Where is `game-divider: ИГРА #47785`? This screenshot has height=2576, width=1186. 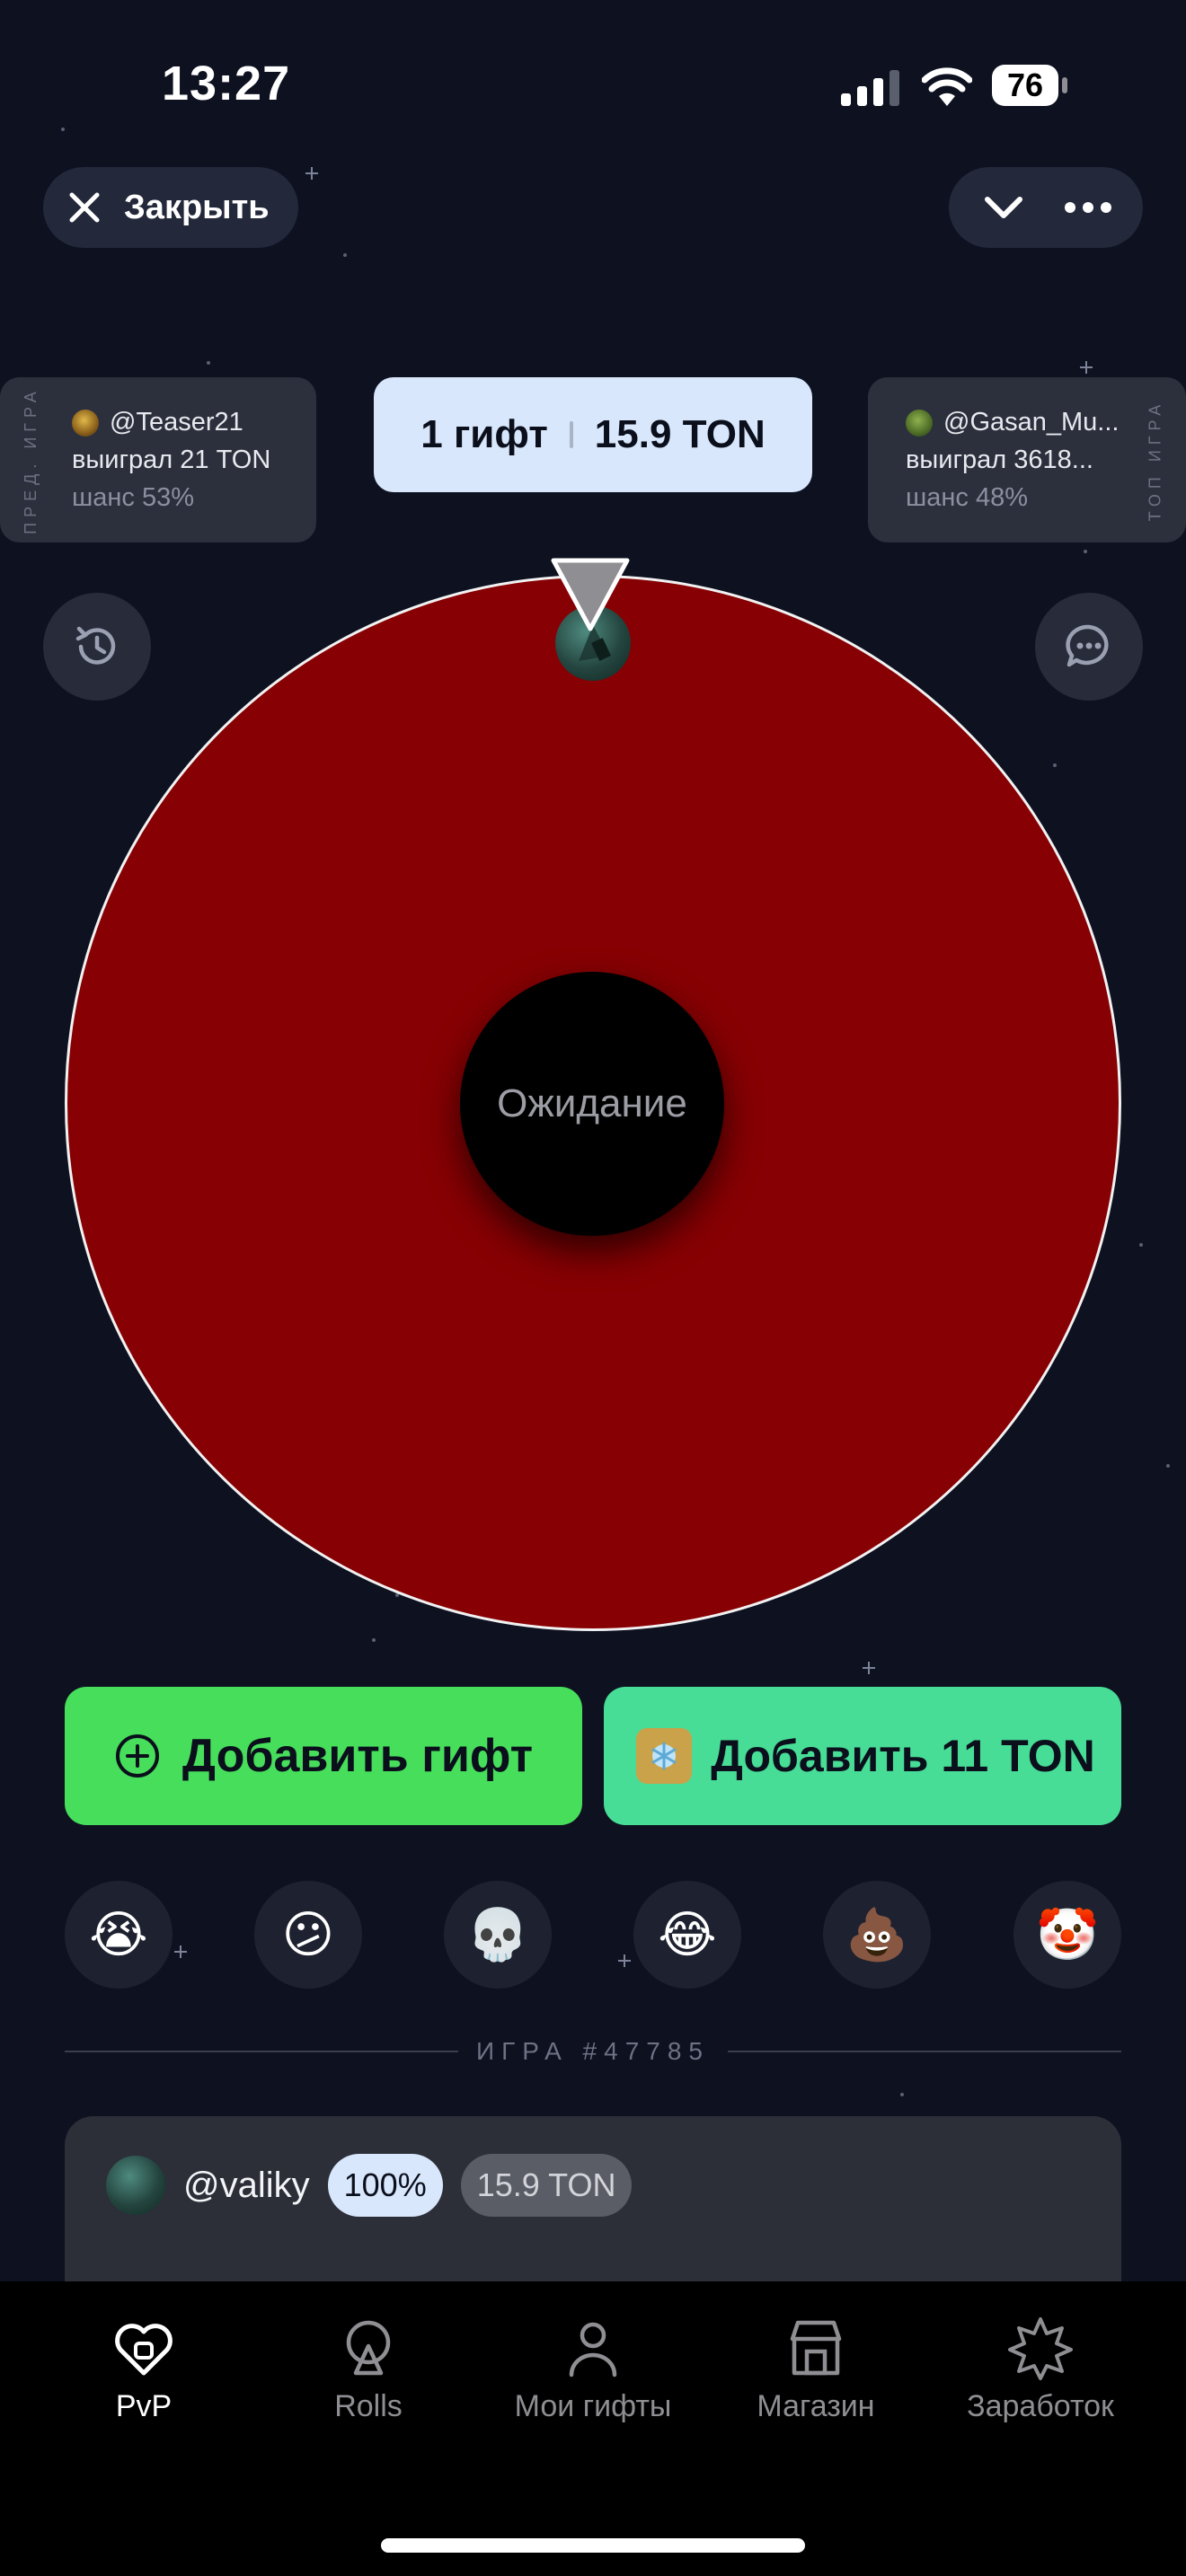 game-divider: ИГРА #47785 is located at coordinates (593, 2051).